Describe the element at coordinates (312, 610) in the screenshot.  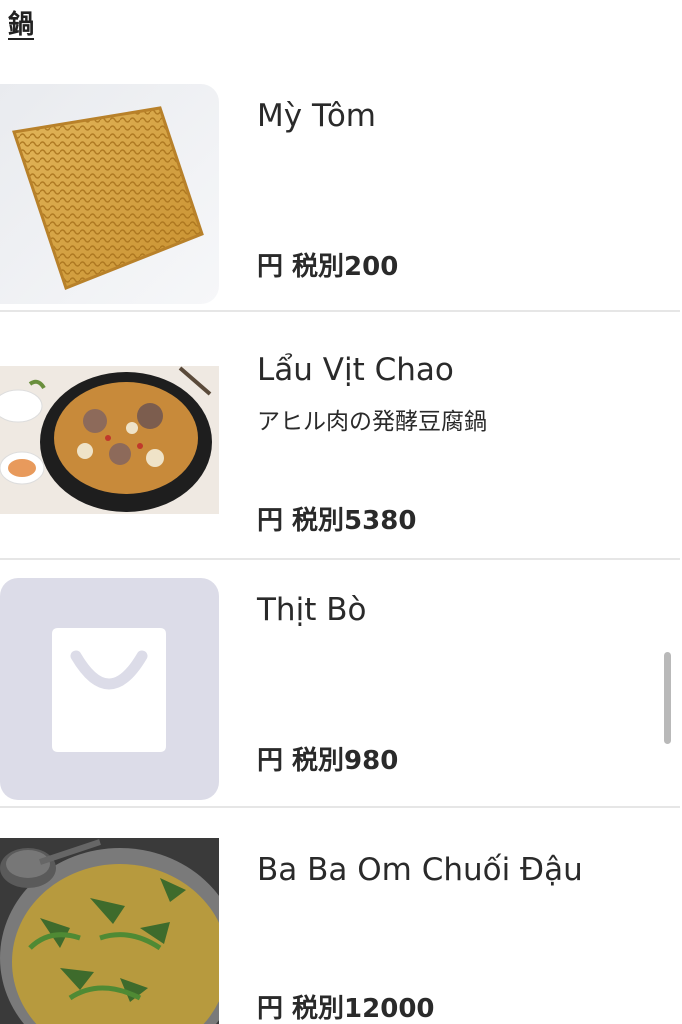
I see `item-name: Thịt Bò` at that location.